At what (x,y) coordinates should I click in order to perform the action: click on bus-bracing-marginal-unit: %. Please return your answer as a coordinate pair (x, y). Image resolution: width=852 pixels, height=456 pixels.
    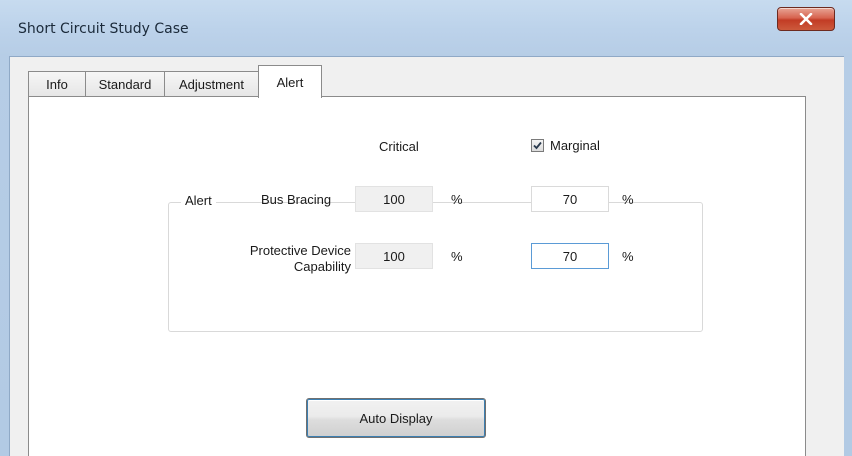
    Looking at the image, I should click on (628, 199).